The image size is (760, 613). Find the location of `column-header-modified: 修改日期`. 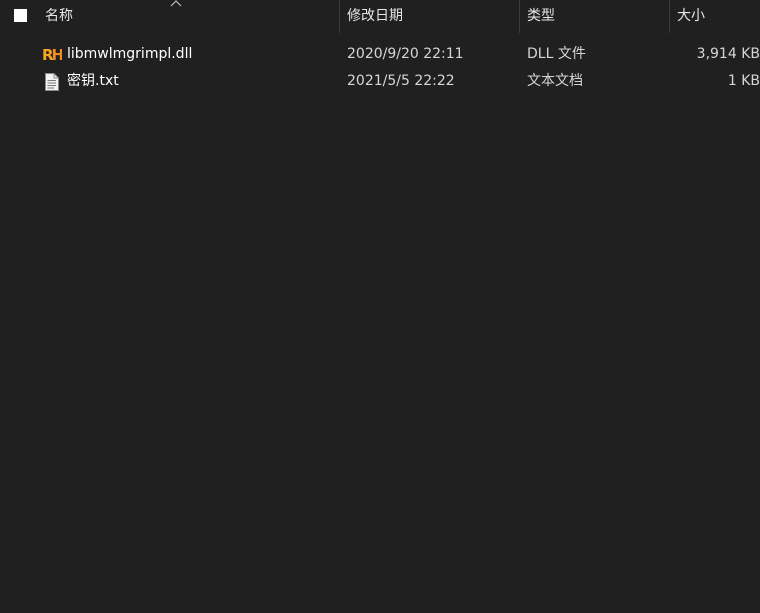

column-header-modified: 修改日期 is located at coordinates (375, 16).